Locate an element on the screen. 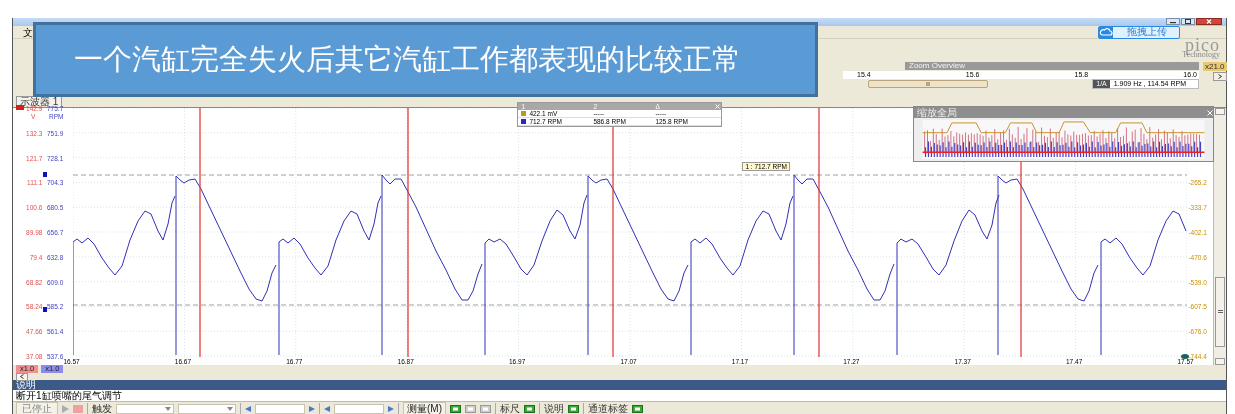 The width and height of the screenshot is (1235, 414). banner-title: 一个汽缸完全失火后其它汽缸工作都表现的比较正常 is located at coordinates (407, 59).